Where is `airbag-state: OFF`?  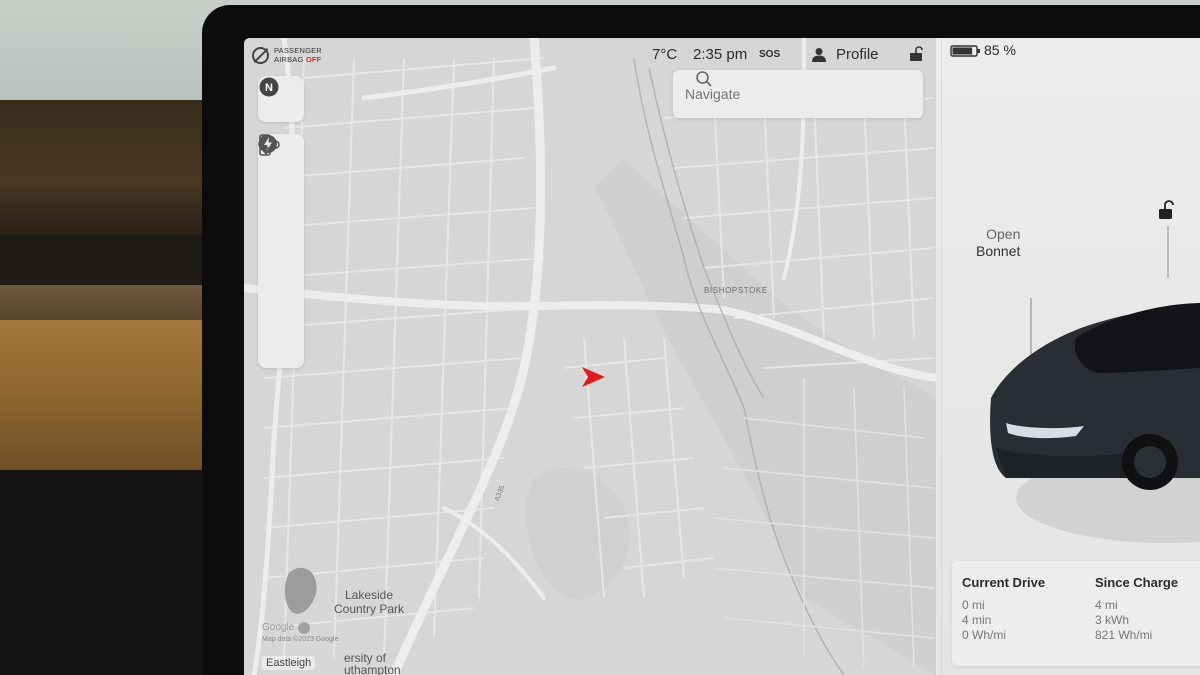
airbag-state: OFF is located at coordinates (313, 59).